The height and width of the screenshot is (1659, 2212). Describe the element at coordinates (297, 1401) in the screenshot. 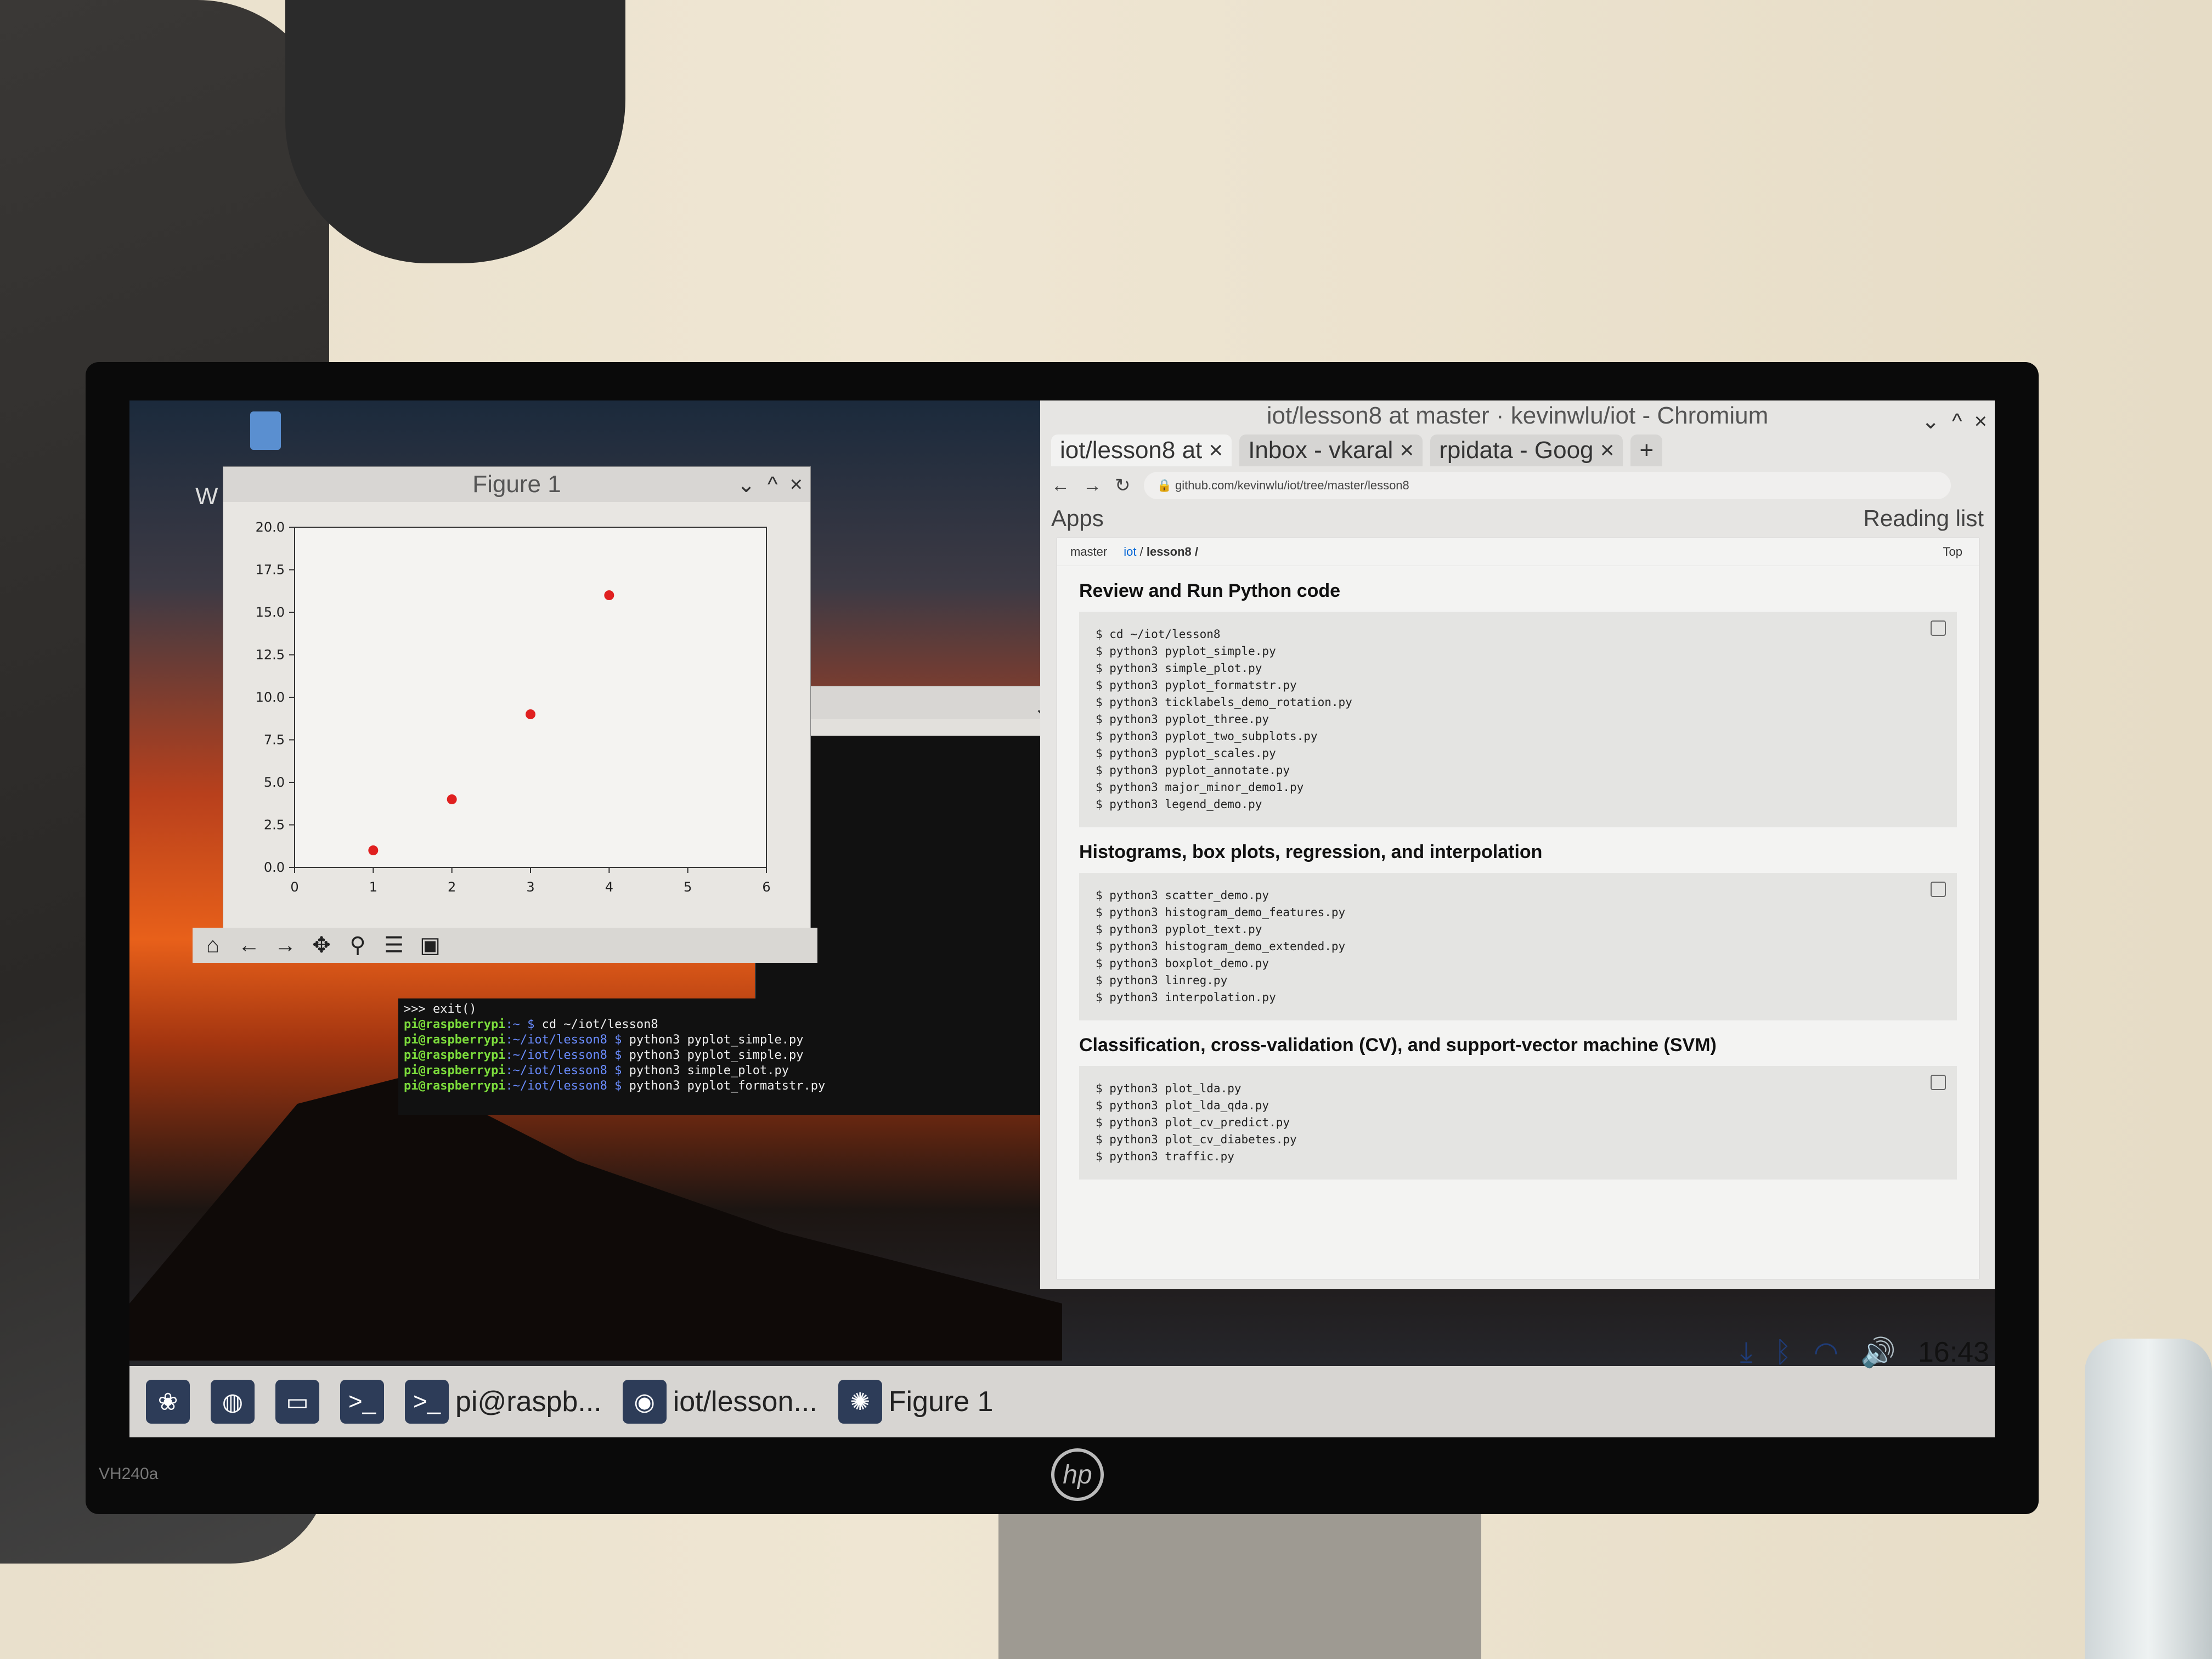

I see `taskbar-item: ▭` at that location.